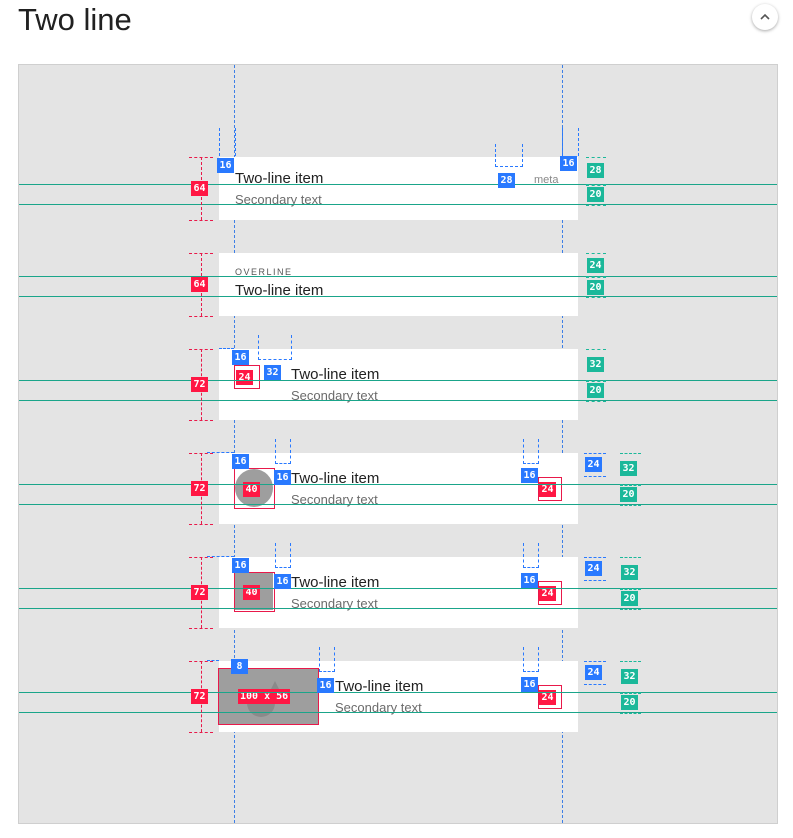 The image size is (793, 838). Describe the element at coordinates (398, 188) in the screenshot. I see `list-item-card: Two-line item Secondary text meta` at that location.